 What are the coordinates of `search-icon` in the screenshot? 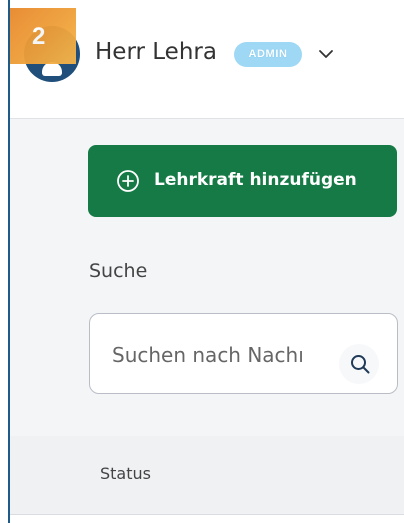 It's located at (360, 364).